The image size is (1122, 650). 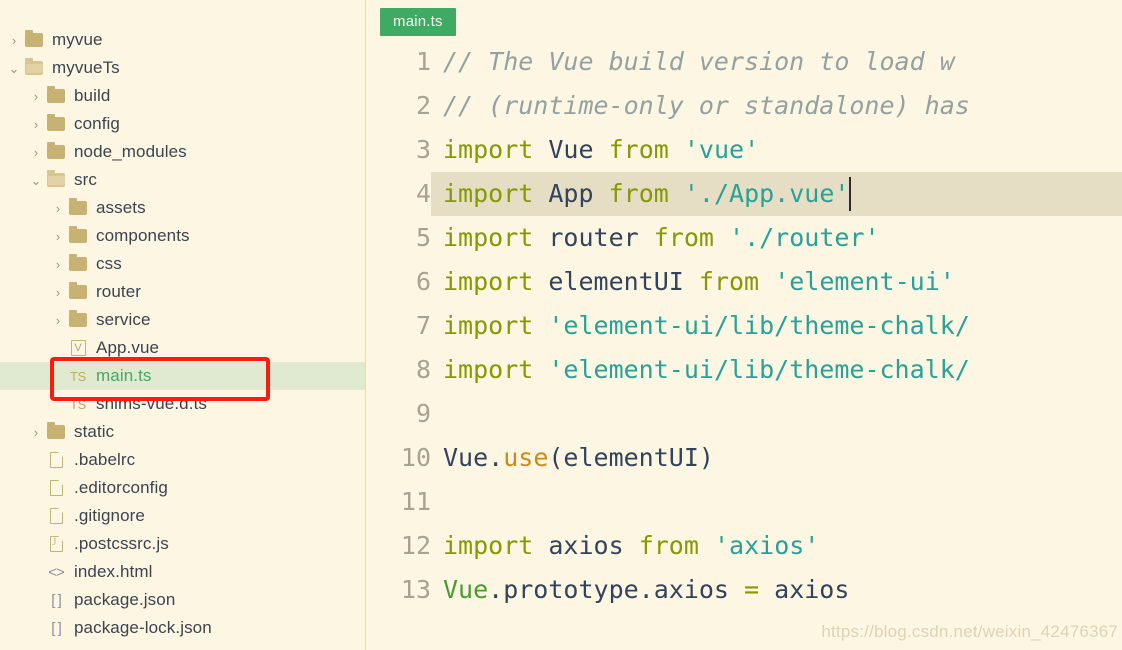 What do you see at coordinates (182, 292) in the screenshot?
I see `tree-item-router: › router` at bounding box center [182, 292].